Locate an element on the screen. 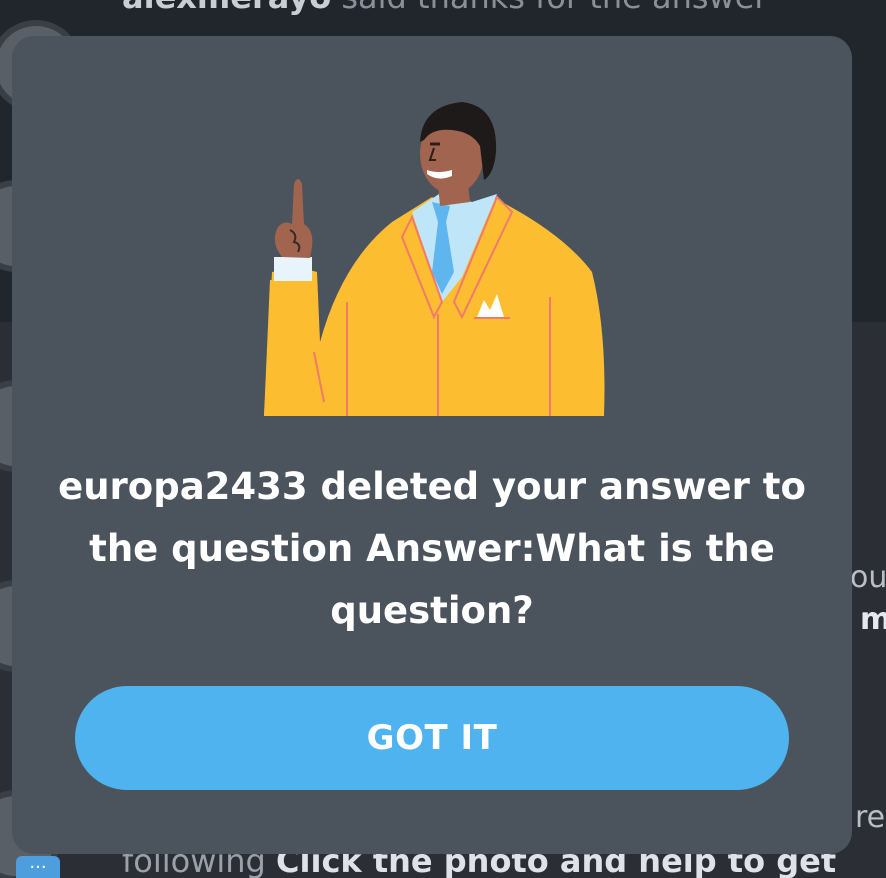  background-notification-username: alexmerayo is located at coordinates (226, 8).